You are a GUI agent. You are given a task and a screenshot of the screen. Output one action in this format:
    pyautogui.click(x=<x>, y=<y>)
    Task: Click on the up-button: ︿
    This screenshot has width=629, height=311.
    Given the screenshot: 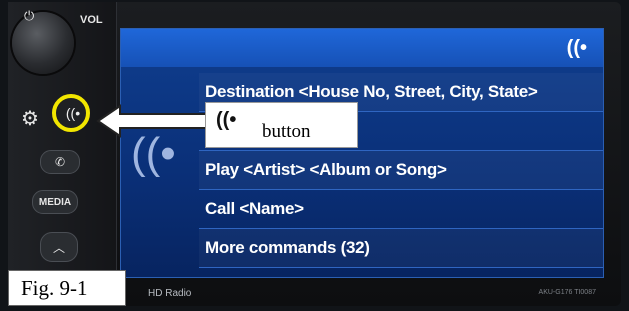 What is the action you would take?
    pyautogui.click(x=59, y=247)
    